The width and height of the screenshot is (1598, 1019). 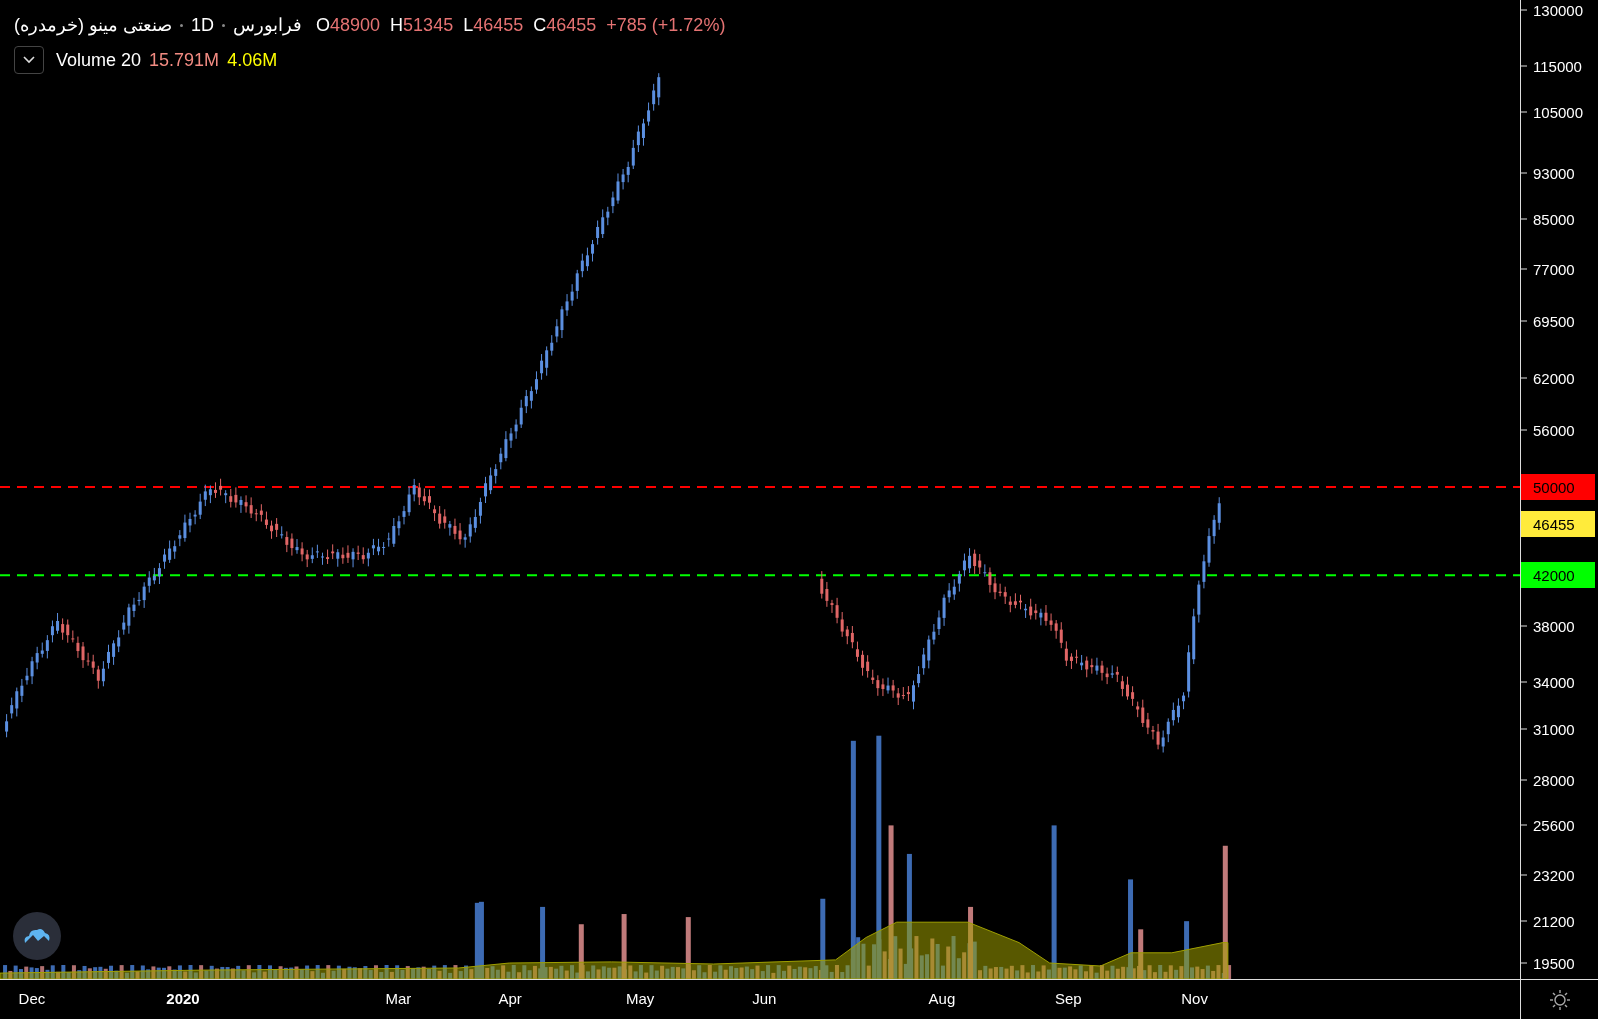 I want to click on ohlc-value: C46455, so click(x=565, y=25).